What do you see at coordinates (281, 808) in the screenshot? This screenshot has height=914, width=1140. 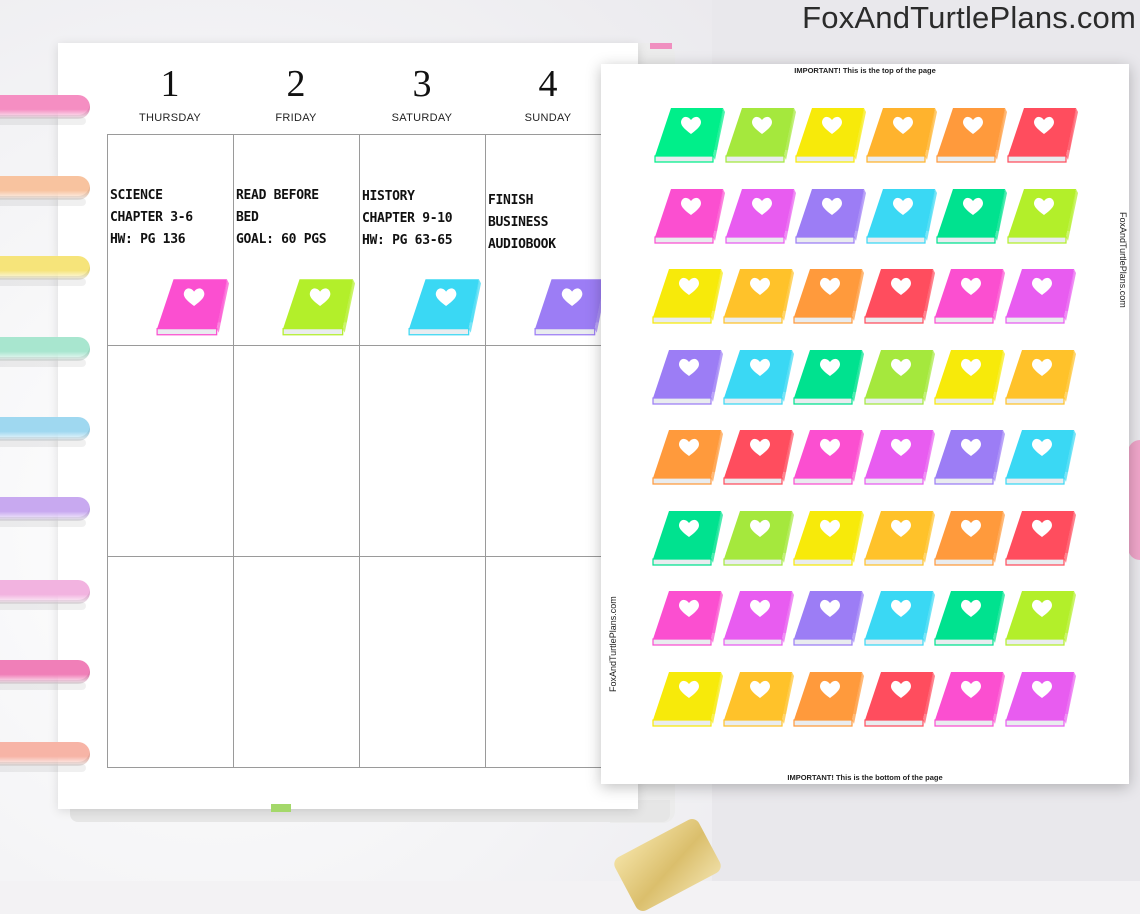 I see `planner-tab-green` at bounding box center [281, 808].